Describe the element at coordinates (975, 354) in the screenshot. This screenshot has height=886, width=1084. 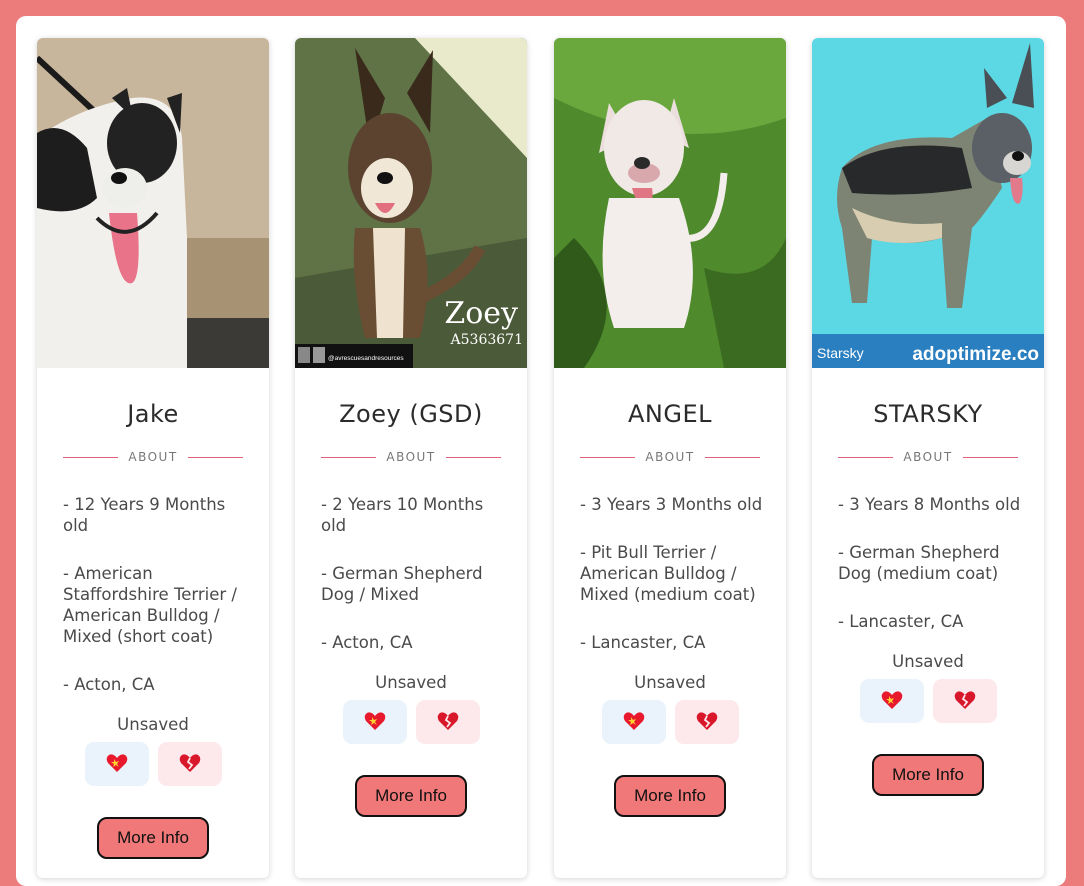
I see `photo-caption-brand: adoptimize.co` at that location.